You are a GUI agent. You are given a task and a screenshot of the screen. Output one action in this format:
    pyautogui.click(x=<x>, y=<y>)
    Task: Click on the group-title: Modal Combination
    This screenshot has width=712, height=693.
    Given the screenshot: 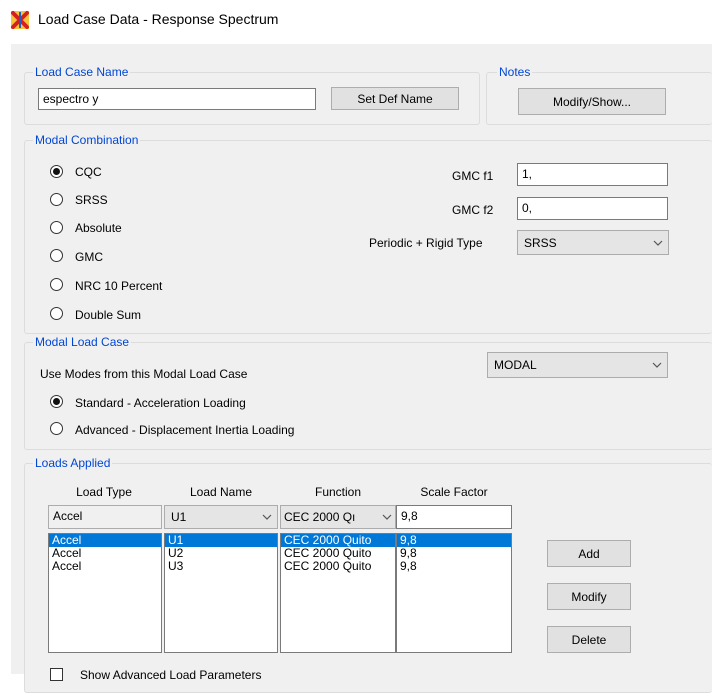 What is the action you would take?
    pyautogui.click(x=87, y=140)
    